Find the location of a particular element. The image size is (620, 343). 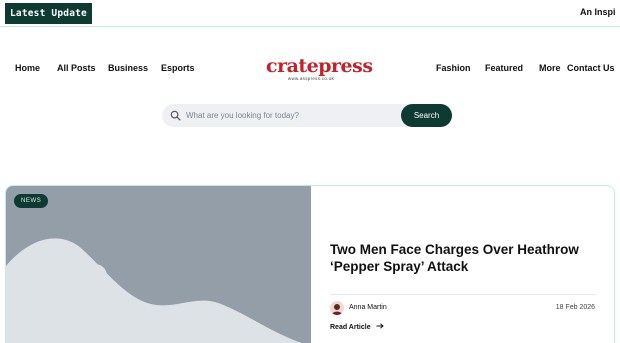

search-button: Search is located at coordinates (426, 115).